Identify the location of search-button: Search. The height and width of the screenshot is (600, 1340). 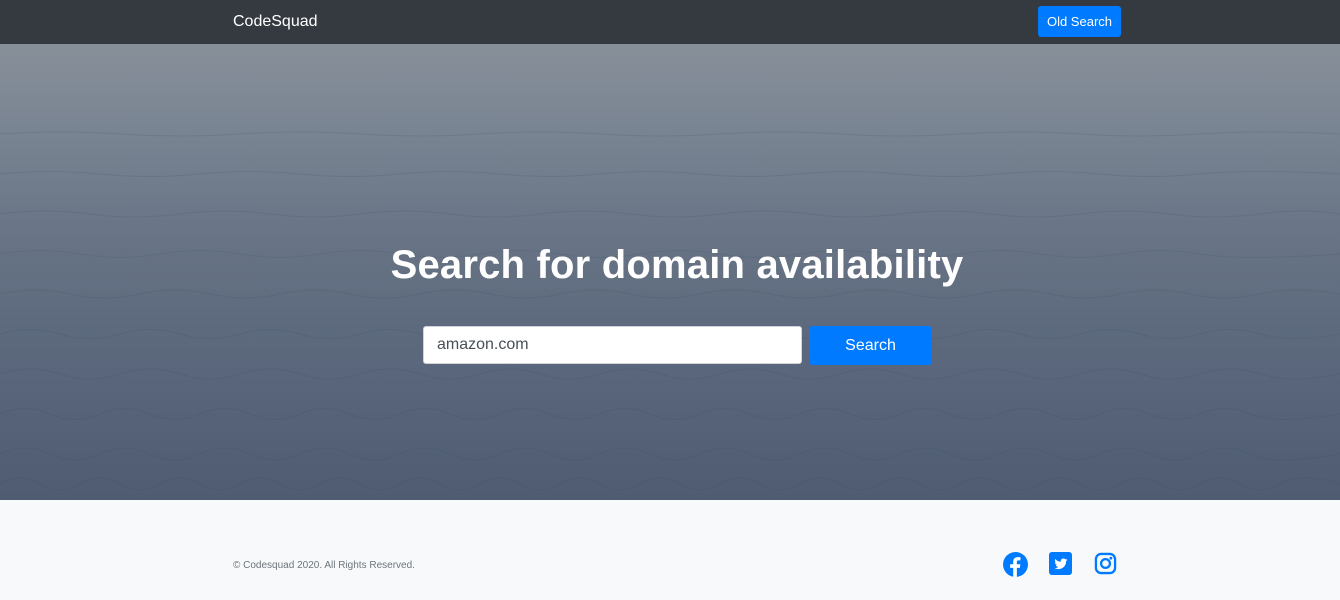
(870, 345).